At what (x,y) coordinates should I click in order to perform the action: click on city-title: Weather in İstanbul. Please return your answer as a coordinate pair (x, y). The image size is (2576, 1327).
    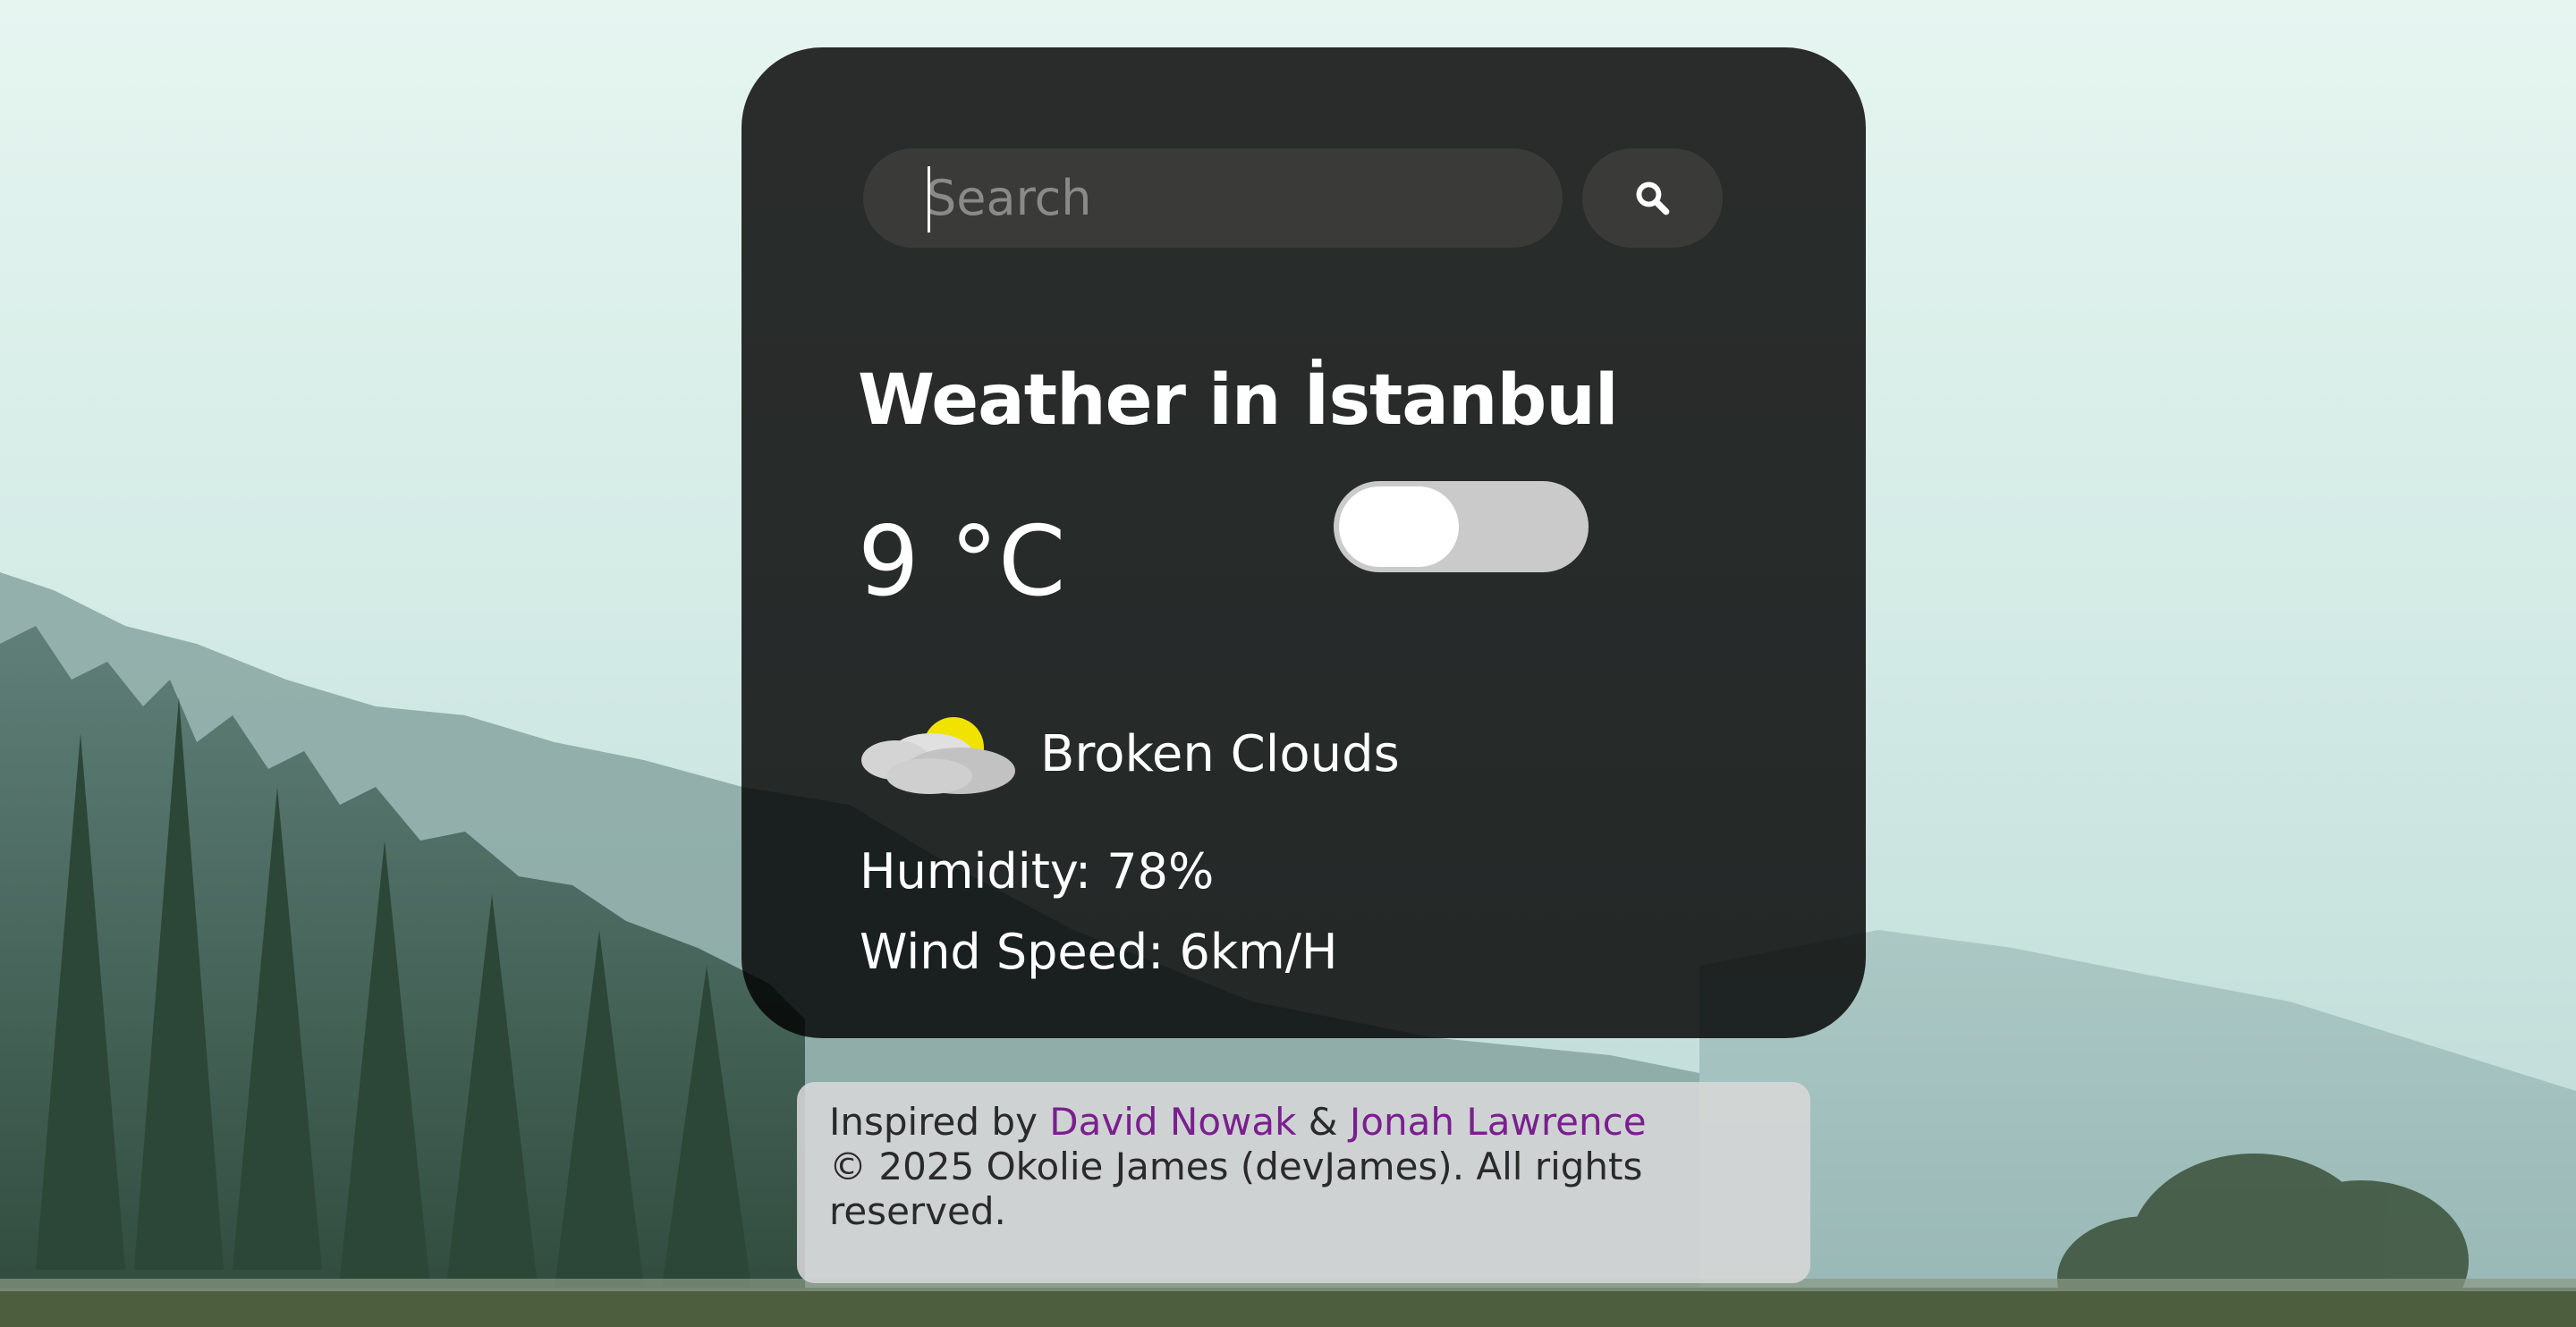
    Looking at the image, I should click on (1238, 400).